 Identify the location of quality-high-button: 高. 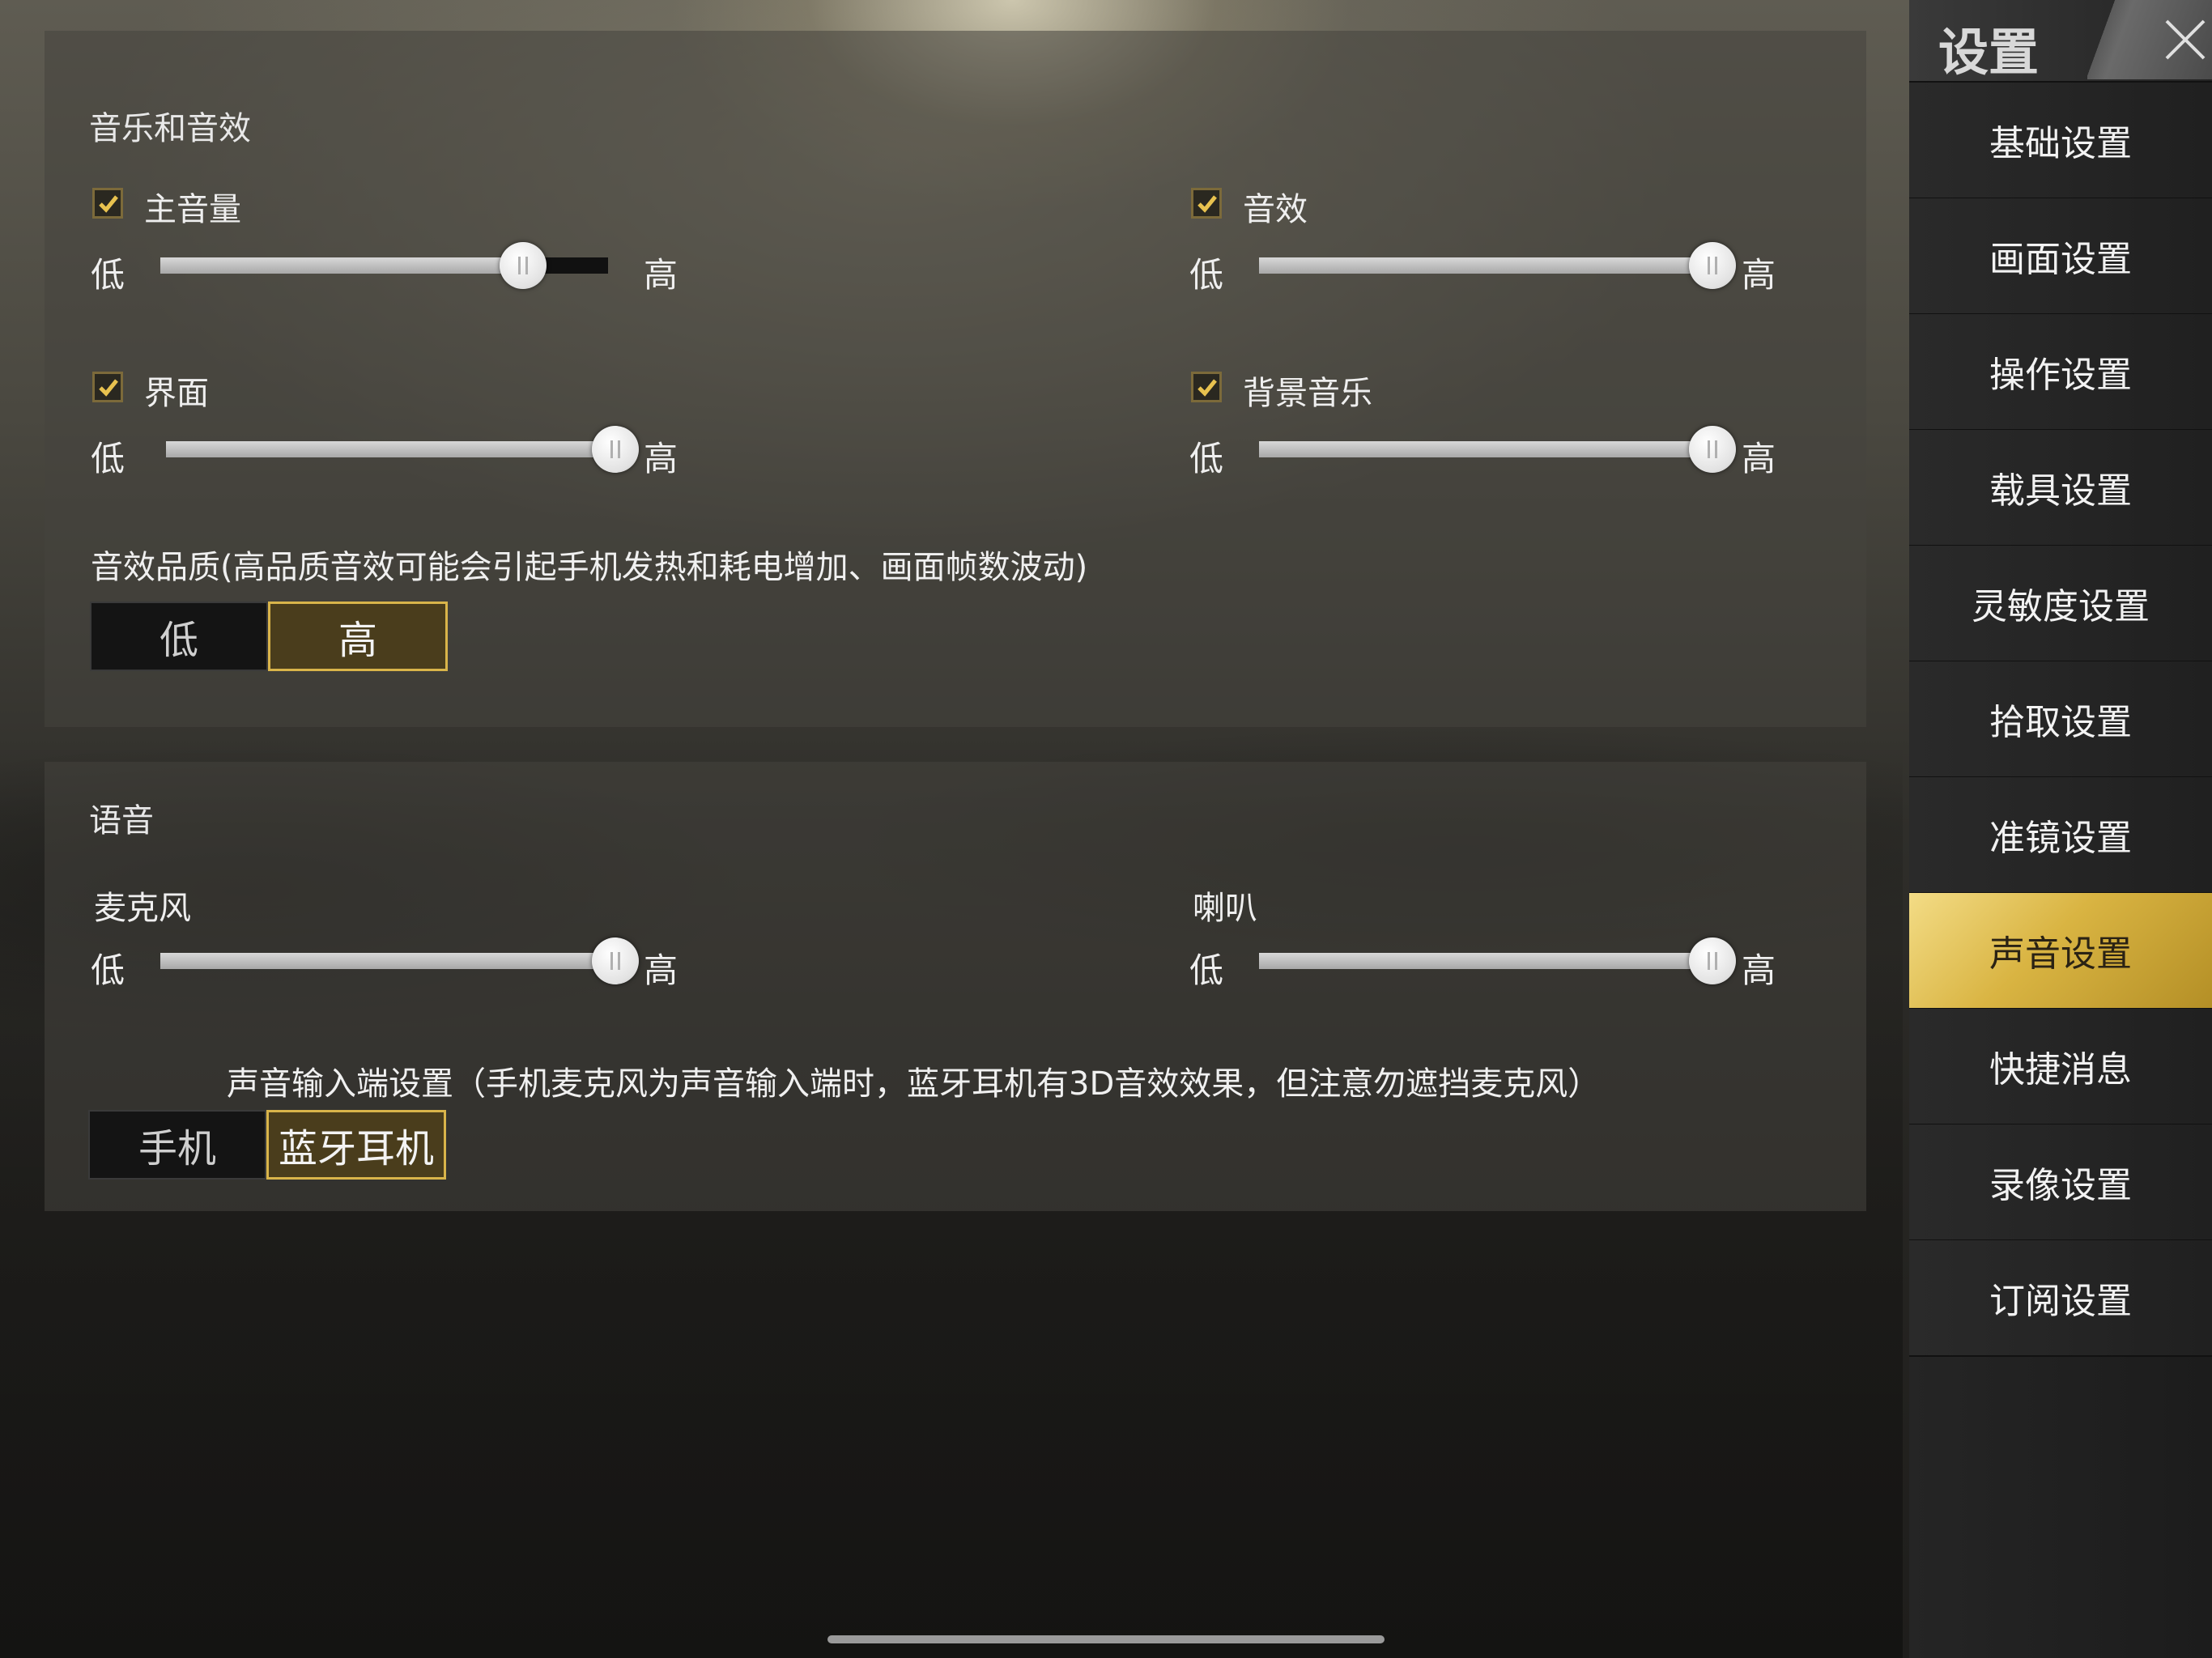
(358, 636).